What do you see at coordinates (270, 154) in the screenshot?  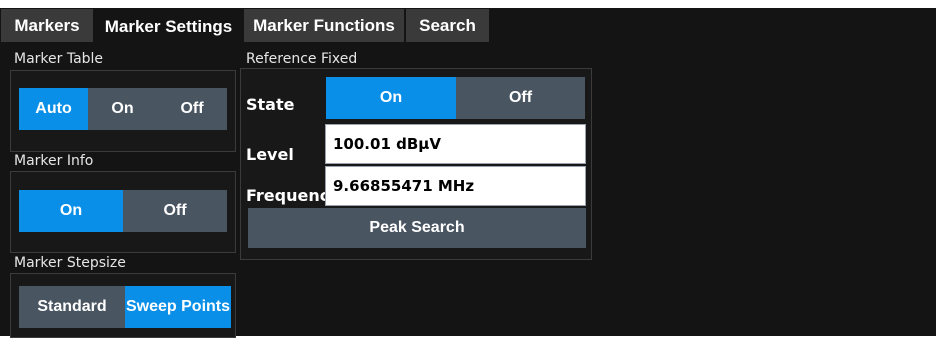 I see `level-label: Level` at bounding box center [270, 154].